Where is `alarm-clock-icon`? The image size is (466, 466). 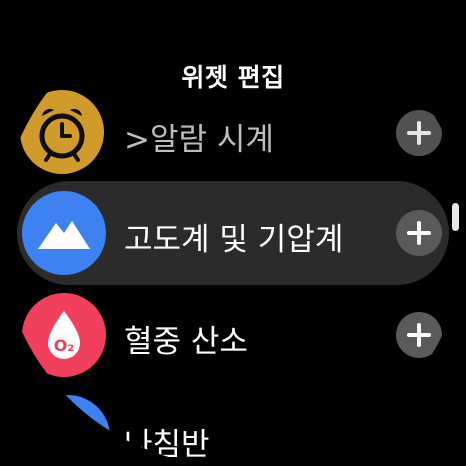 alarm-clock-icon is located at coordinates (62, 132).